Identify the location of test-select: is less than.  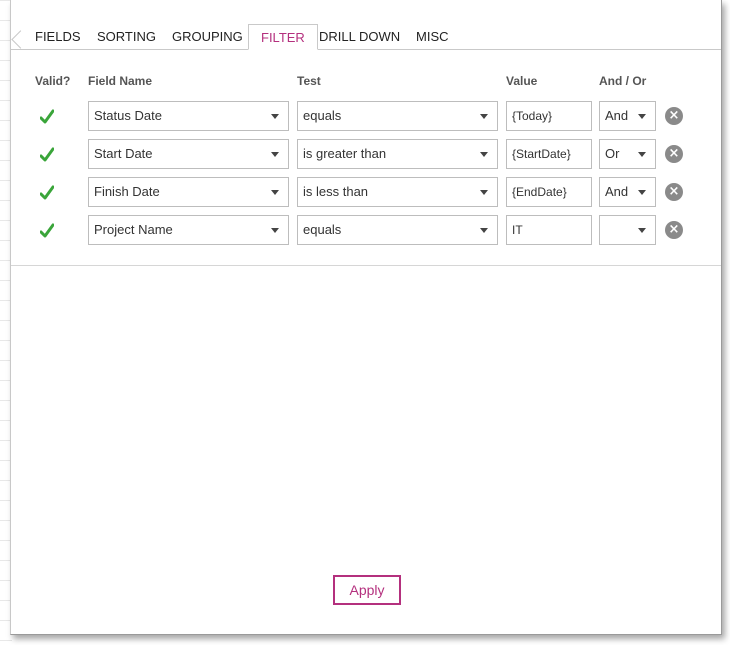
(397, 192).